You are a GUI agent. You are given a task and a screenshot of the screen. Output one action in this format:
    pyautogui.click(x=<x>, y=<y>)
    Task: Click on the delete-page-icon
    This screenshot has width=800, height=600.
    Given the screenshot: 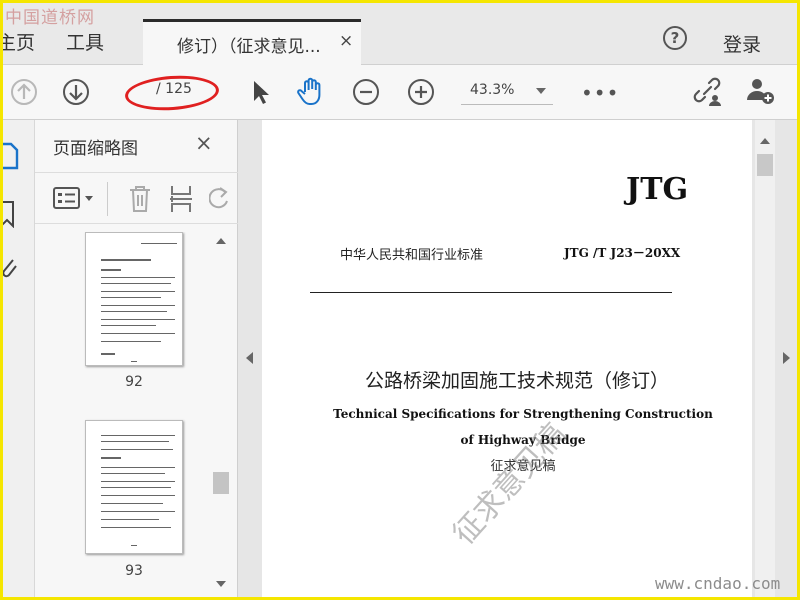 What is the action you would take?
    pyautogui.click(x=140, y=199)
    